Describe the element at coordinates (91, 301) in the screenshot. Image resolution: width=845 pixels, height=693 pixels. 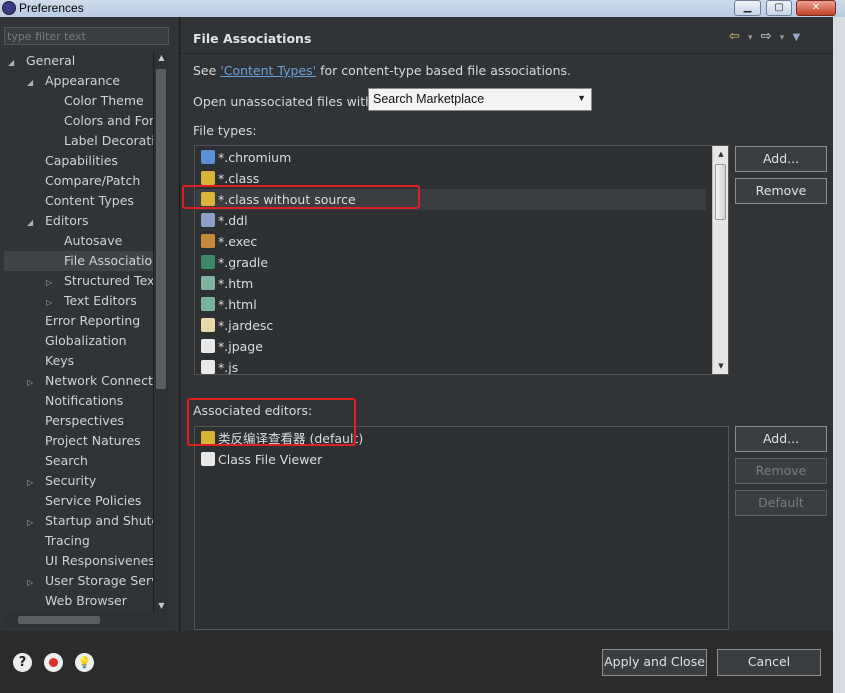
I see `tree-item: ▷ Text Editors` at that location.